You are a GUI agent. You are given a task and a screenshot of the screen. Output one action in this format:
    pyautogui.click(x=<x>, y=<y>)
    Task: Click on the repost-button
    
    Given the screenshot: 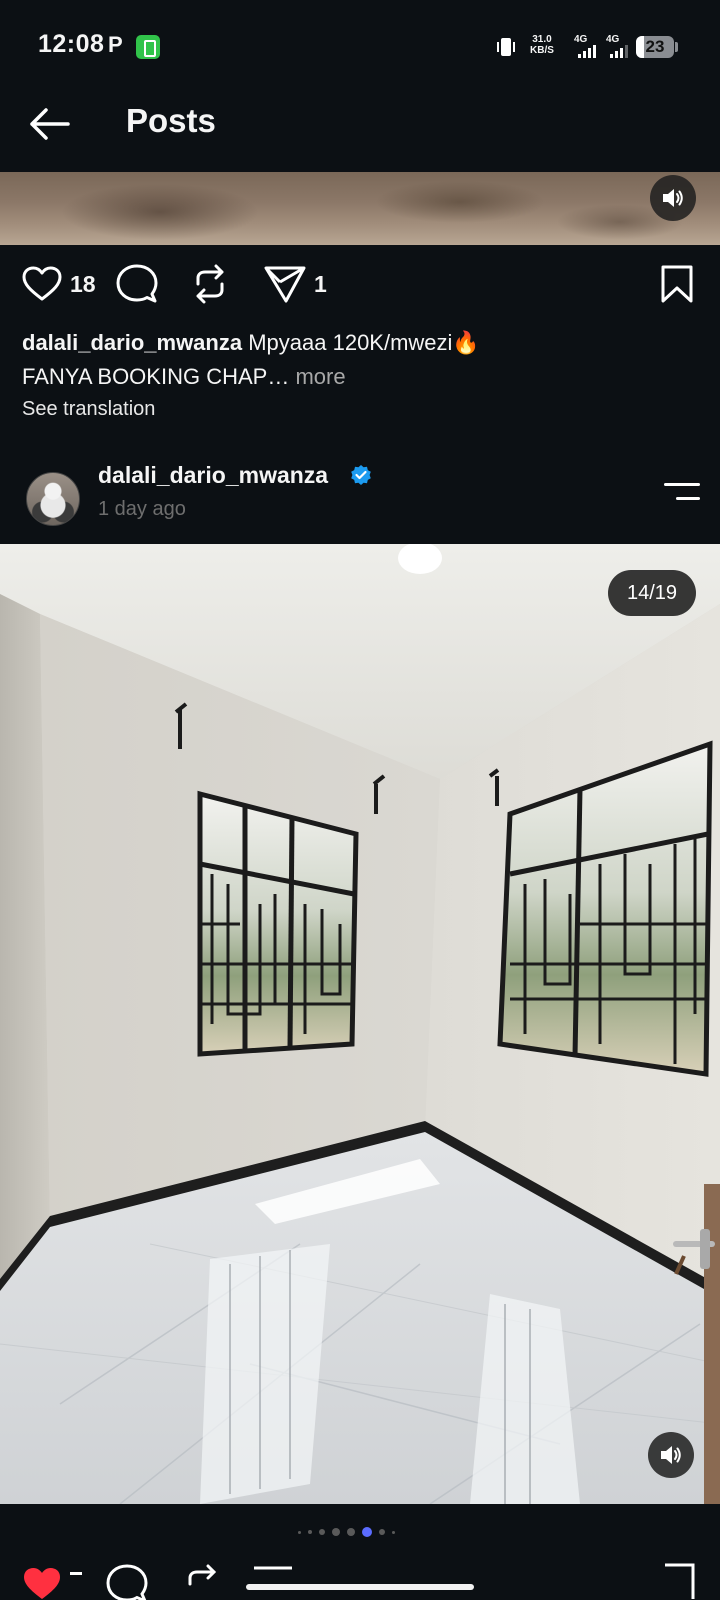 What is the action you would take?
    pyautogui.click(x=210, y=284)
    